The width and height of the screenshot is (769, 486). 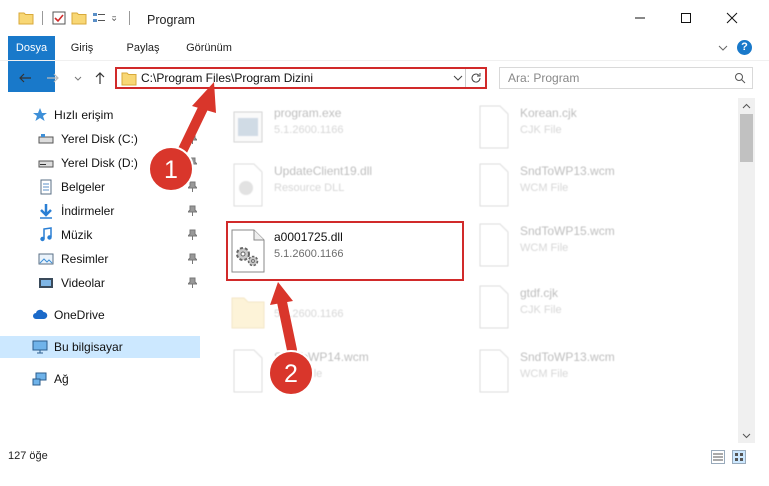 What do you see at coordinates (83, 187) in the screenshot?
I see `sidebar-item-label: Belgeler` at bounding box center [83, 187].